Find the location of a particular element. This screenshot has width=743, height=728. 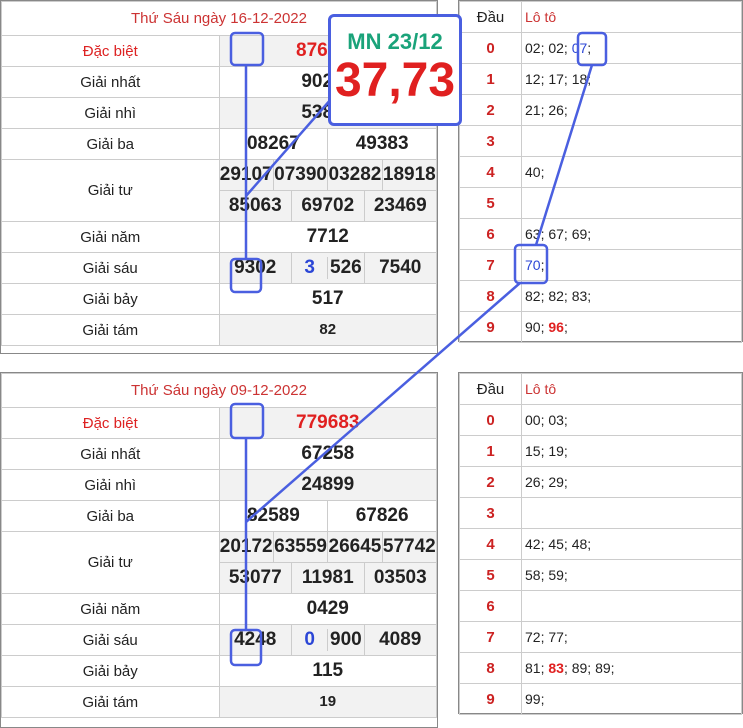

bottom-loto-8-highlight: 83 is located at coordinates (556, 668).